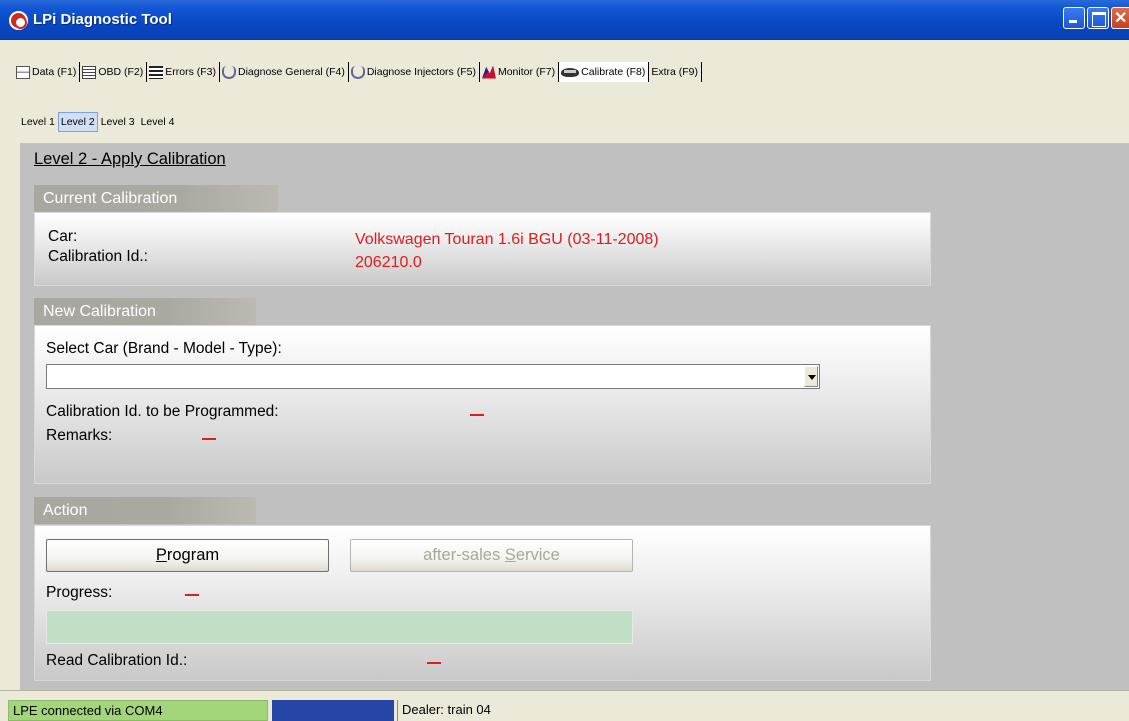 The image size is (1129, 721). What do you see at coordinates (507, 239) in the screenshot?
I see `current-car-value: Volkswagen Touran 1.6i BGU (03-11-2008)` at bounding box center [507, 239].